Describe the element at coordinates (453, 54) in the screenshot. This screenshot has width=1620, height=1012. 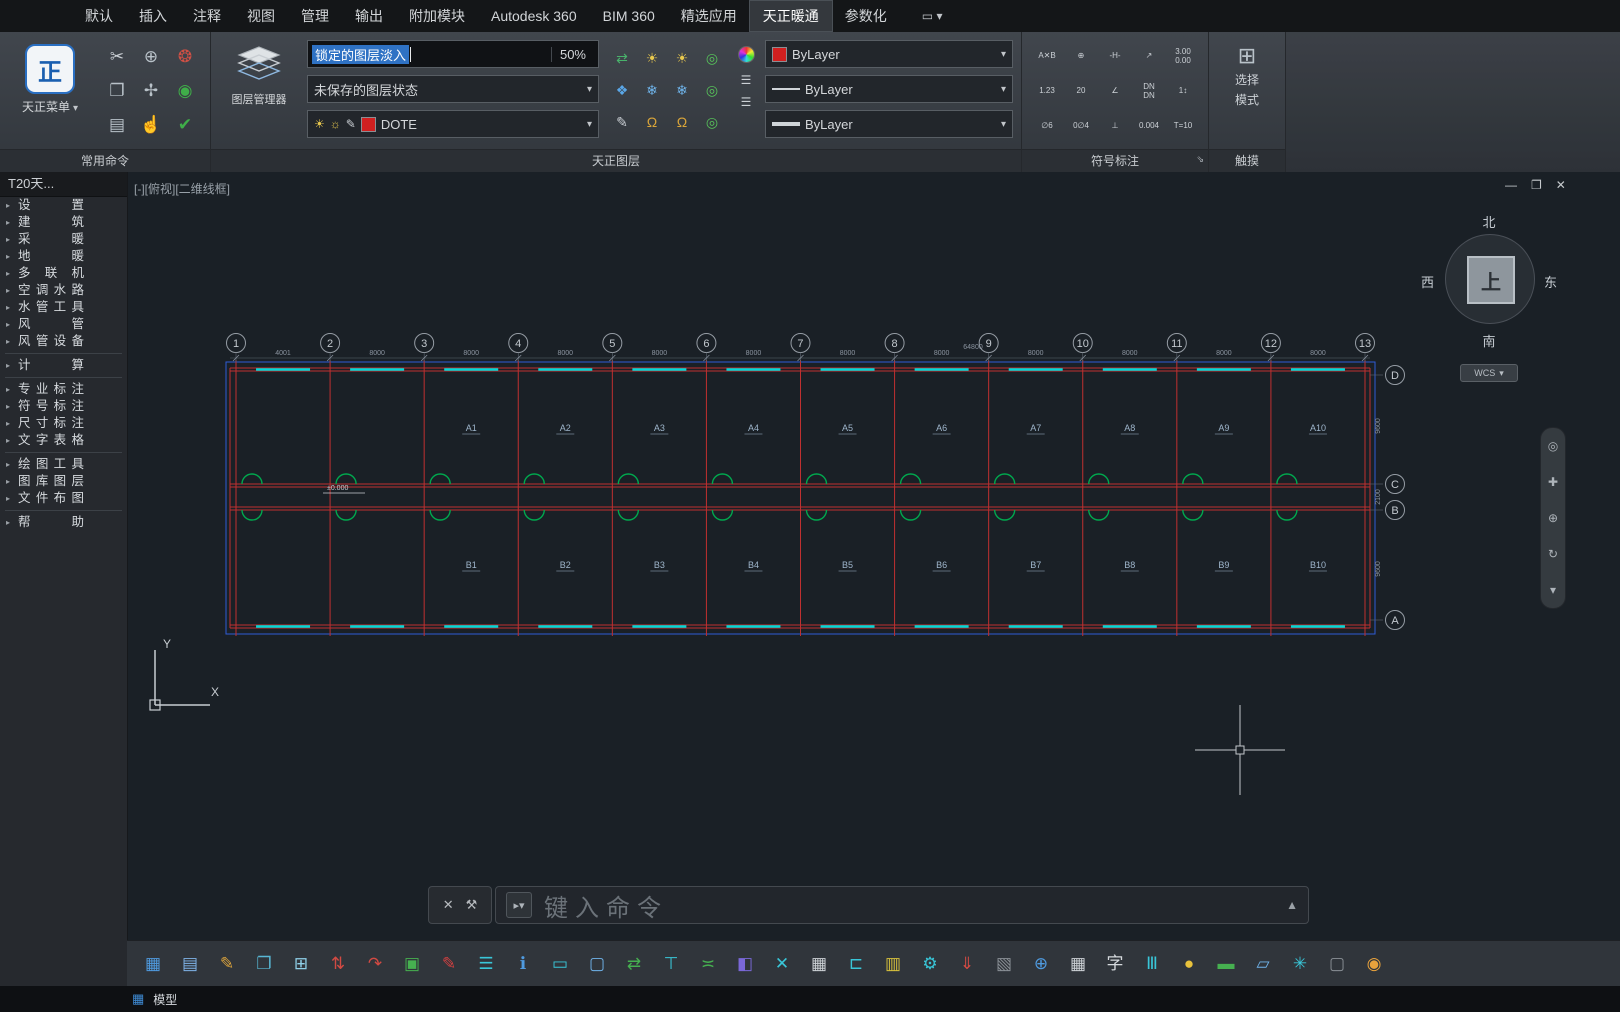
I see `layer-fade-input: 锁定的图层淡入 50%` at that location.